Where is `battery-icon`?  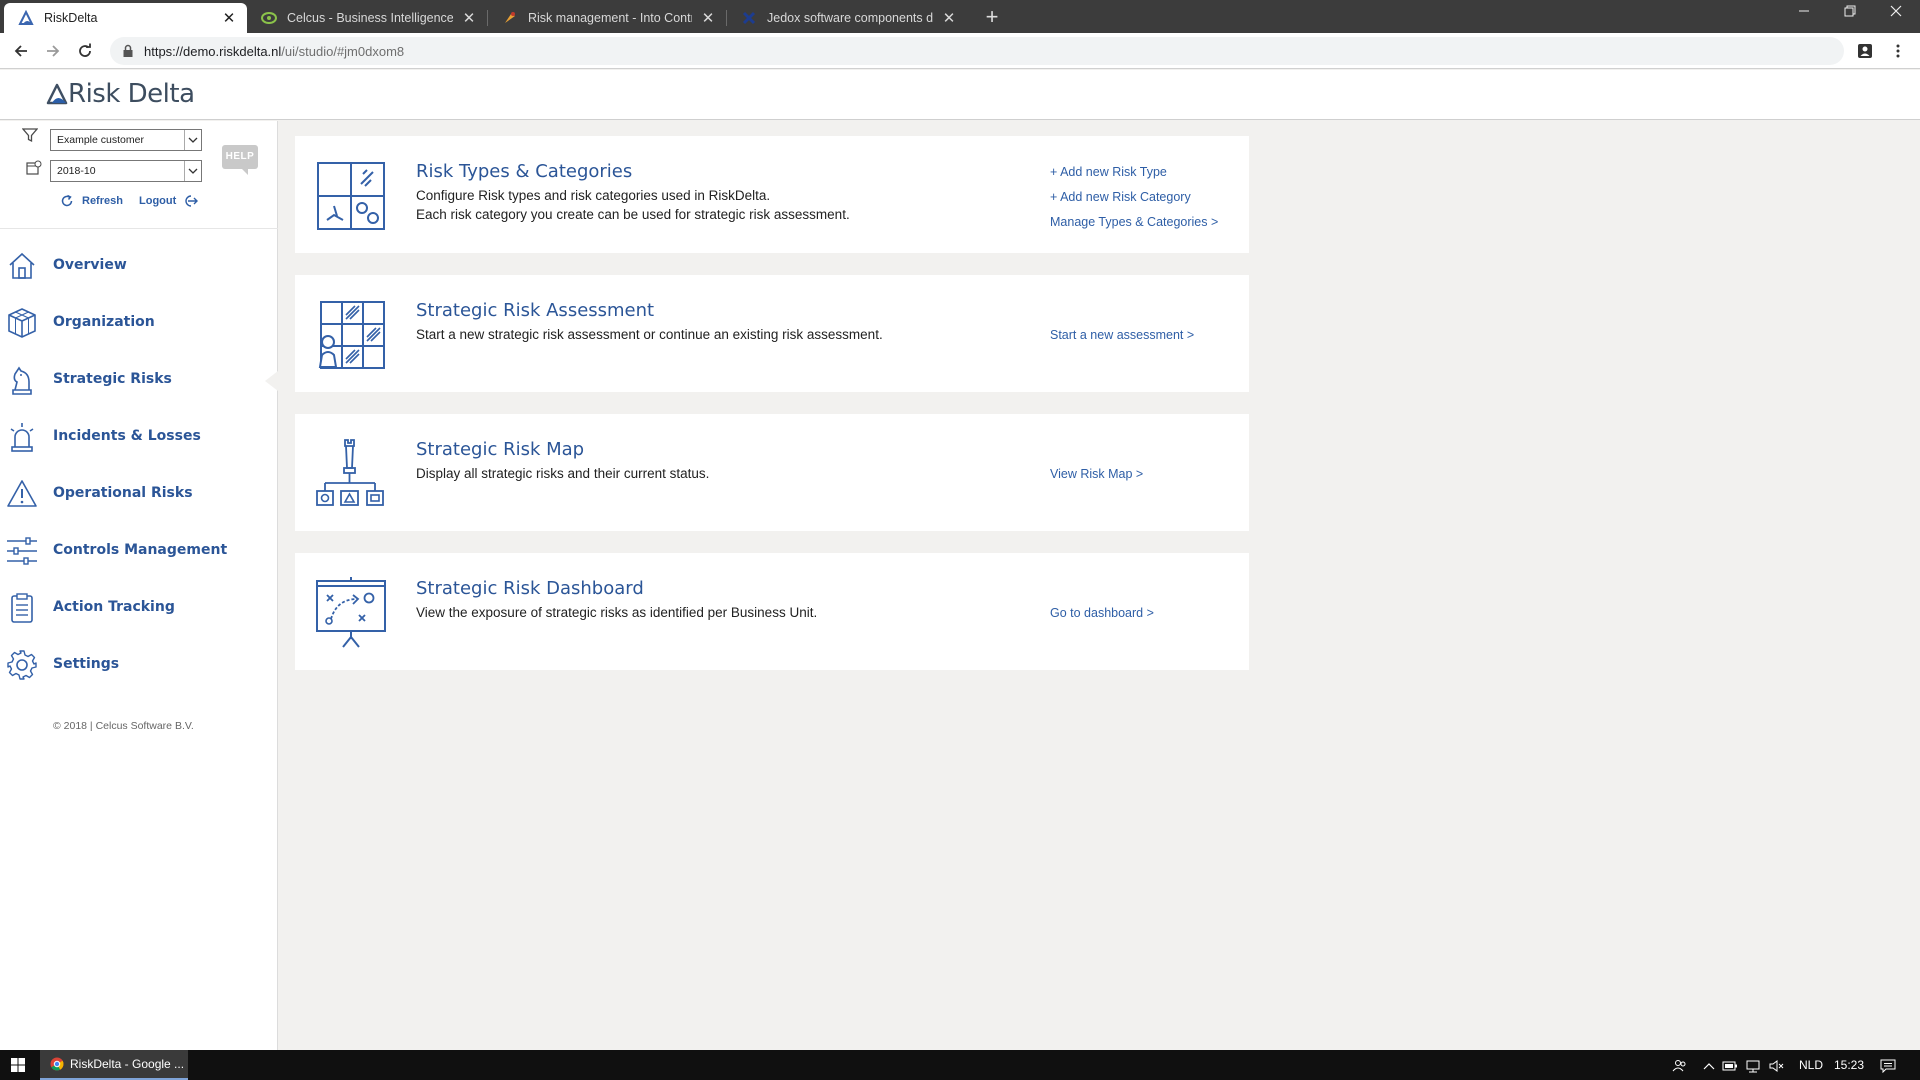
battery-icon is located at coordinates (1730, 1065).